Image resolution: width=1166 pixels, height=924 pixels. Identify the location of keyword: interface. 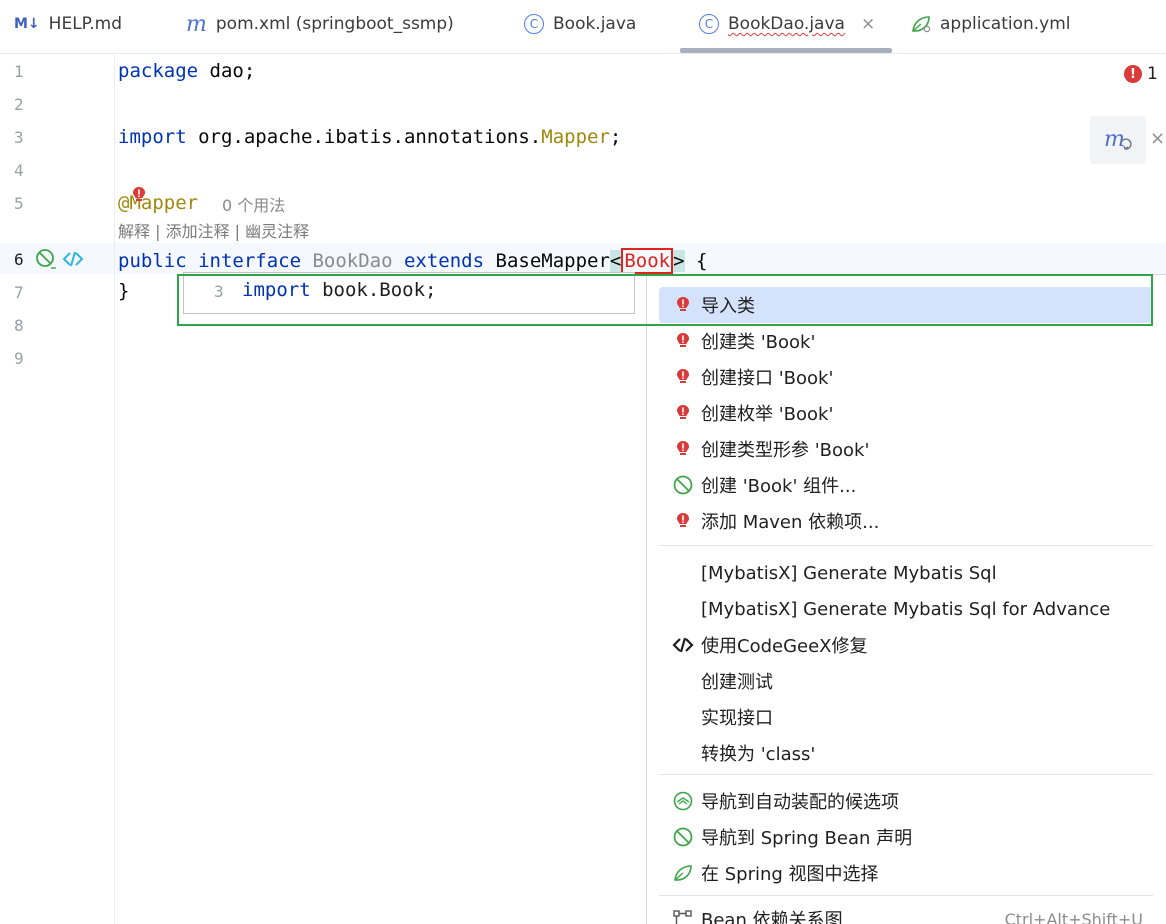
(244, 261).